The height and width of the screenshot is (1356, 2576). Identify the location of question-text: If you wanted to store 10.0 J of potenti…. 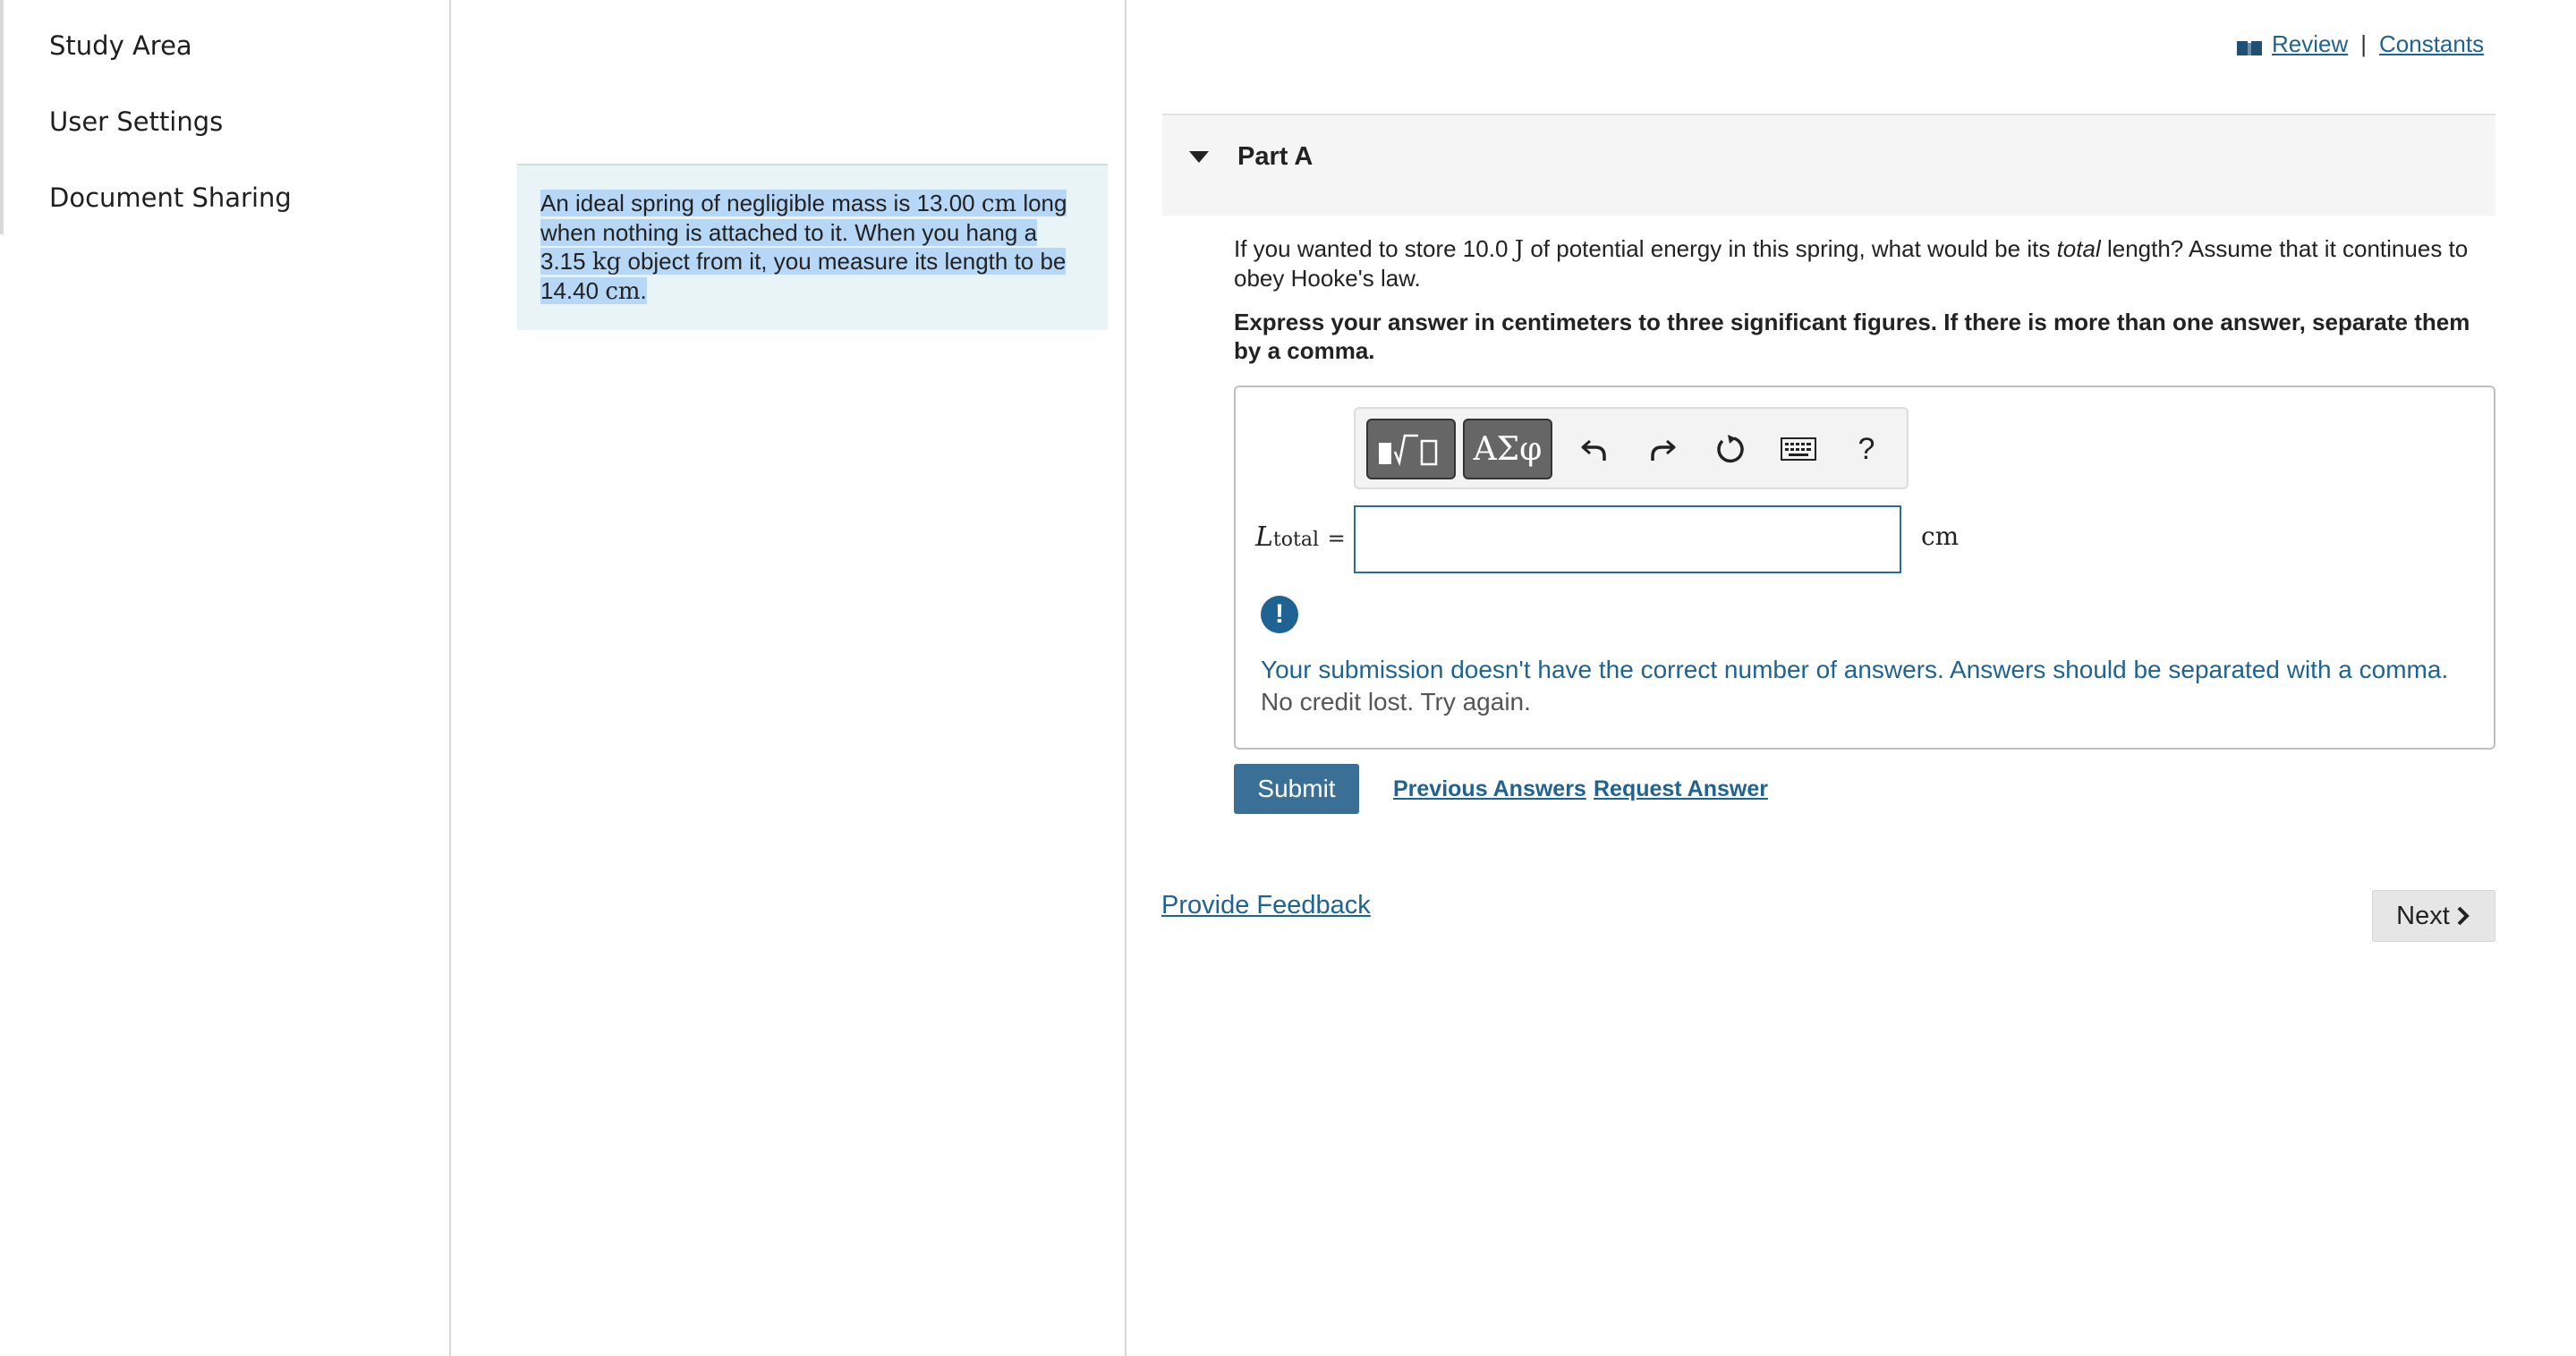
(1851, 263).